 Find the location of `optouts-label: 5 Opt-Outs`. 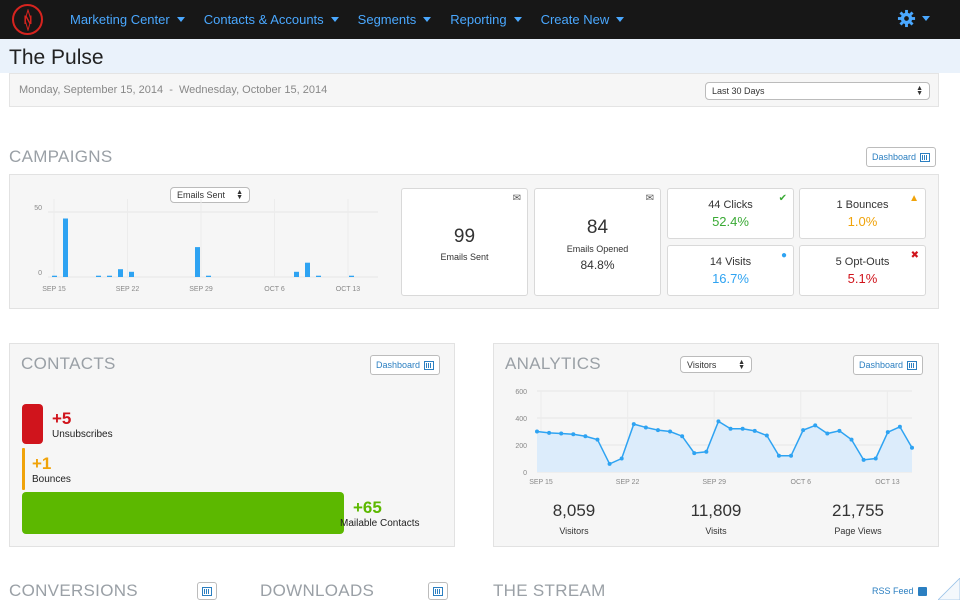

optouts-label: 5 Opt-Outs is located at coordinates (862, 262).